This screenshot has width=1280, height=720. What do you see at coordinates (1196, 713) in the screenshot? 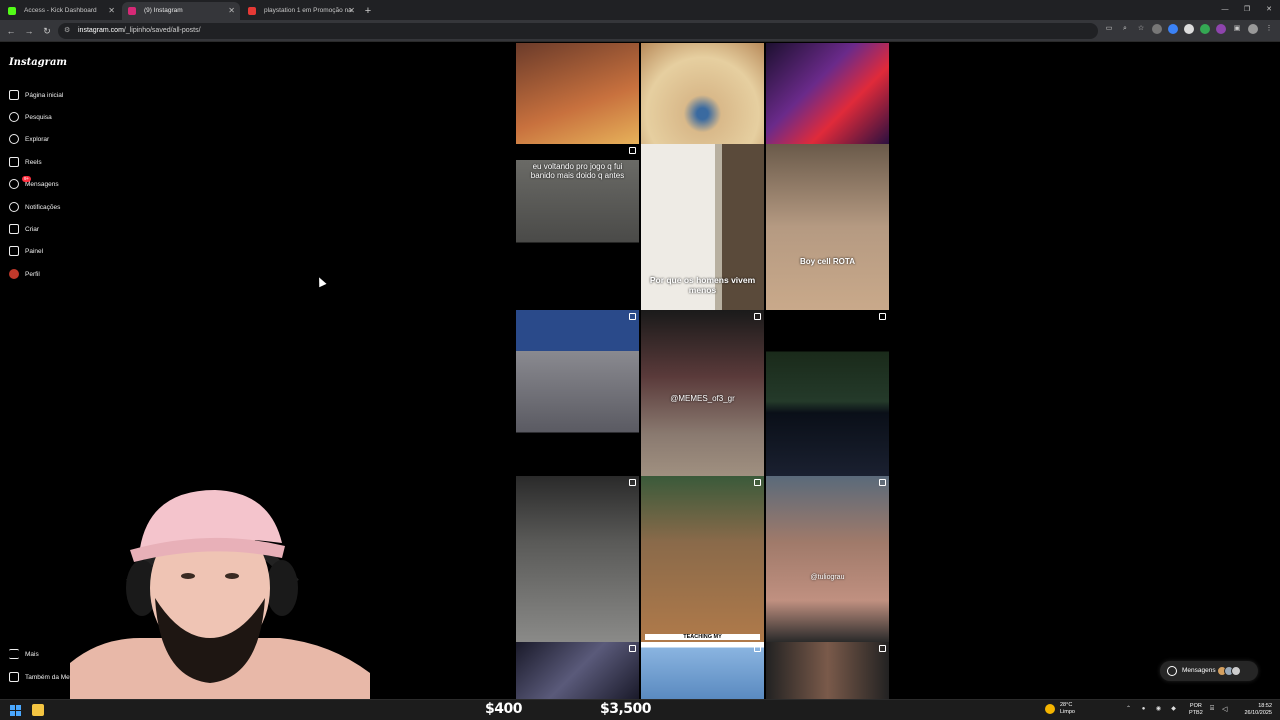
I see `lang-bottom: PTB2` at bounding box center [1196, 713].